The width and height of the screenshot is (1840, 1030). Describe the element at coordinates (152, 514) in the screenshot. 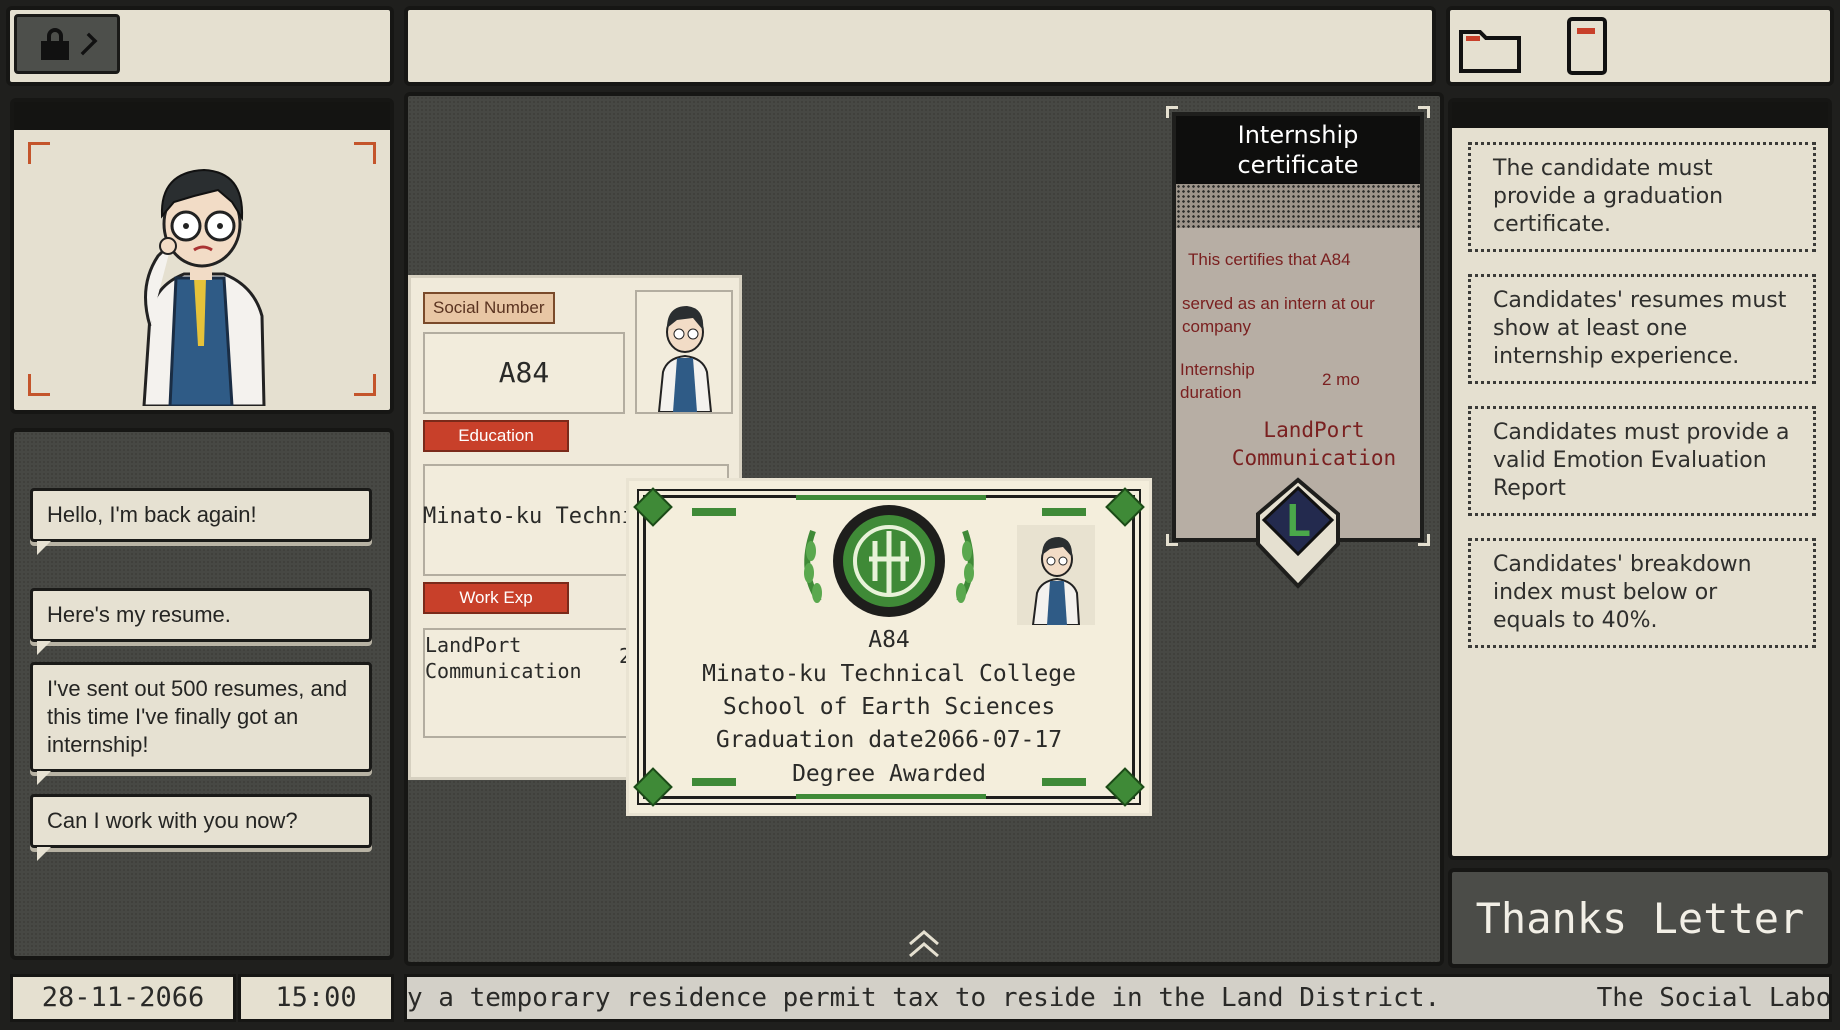

I see `dialogue-text: Hello, I'm back again!` at that location.